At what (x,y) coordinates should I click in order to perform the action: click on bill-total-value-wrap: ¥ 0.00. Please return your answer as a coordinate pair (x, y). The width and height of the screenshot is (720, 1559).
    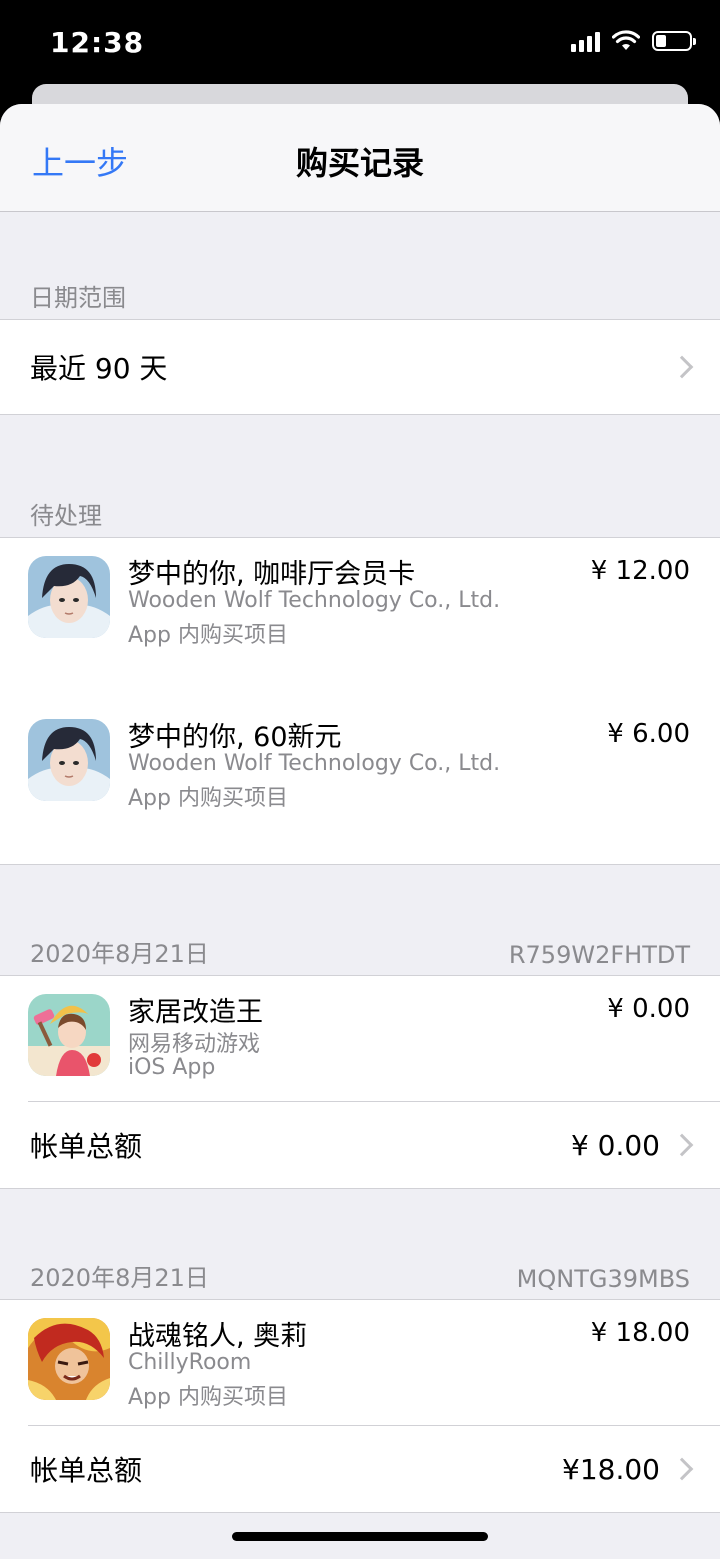
    Looking at the image, I should click on (632, 1145).